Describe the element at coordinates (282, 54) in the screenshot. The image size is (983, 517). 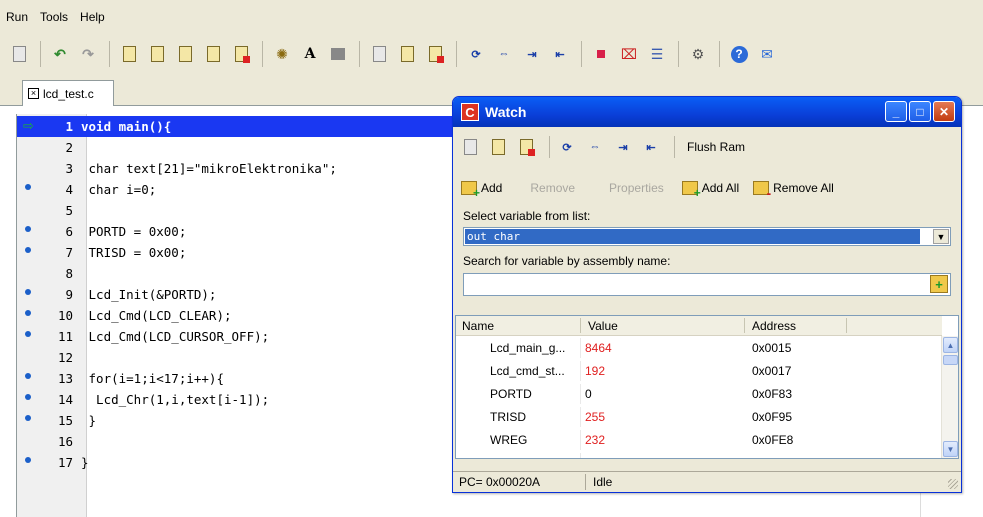
I see `build-icon: ✺` at that location.